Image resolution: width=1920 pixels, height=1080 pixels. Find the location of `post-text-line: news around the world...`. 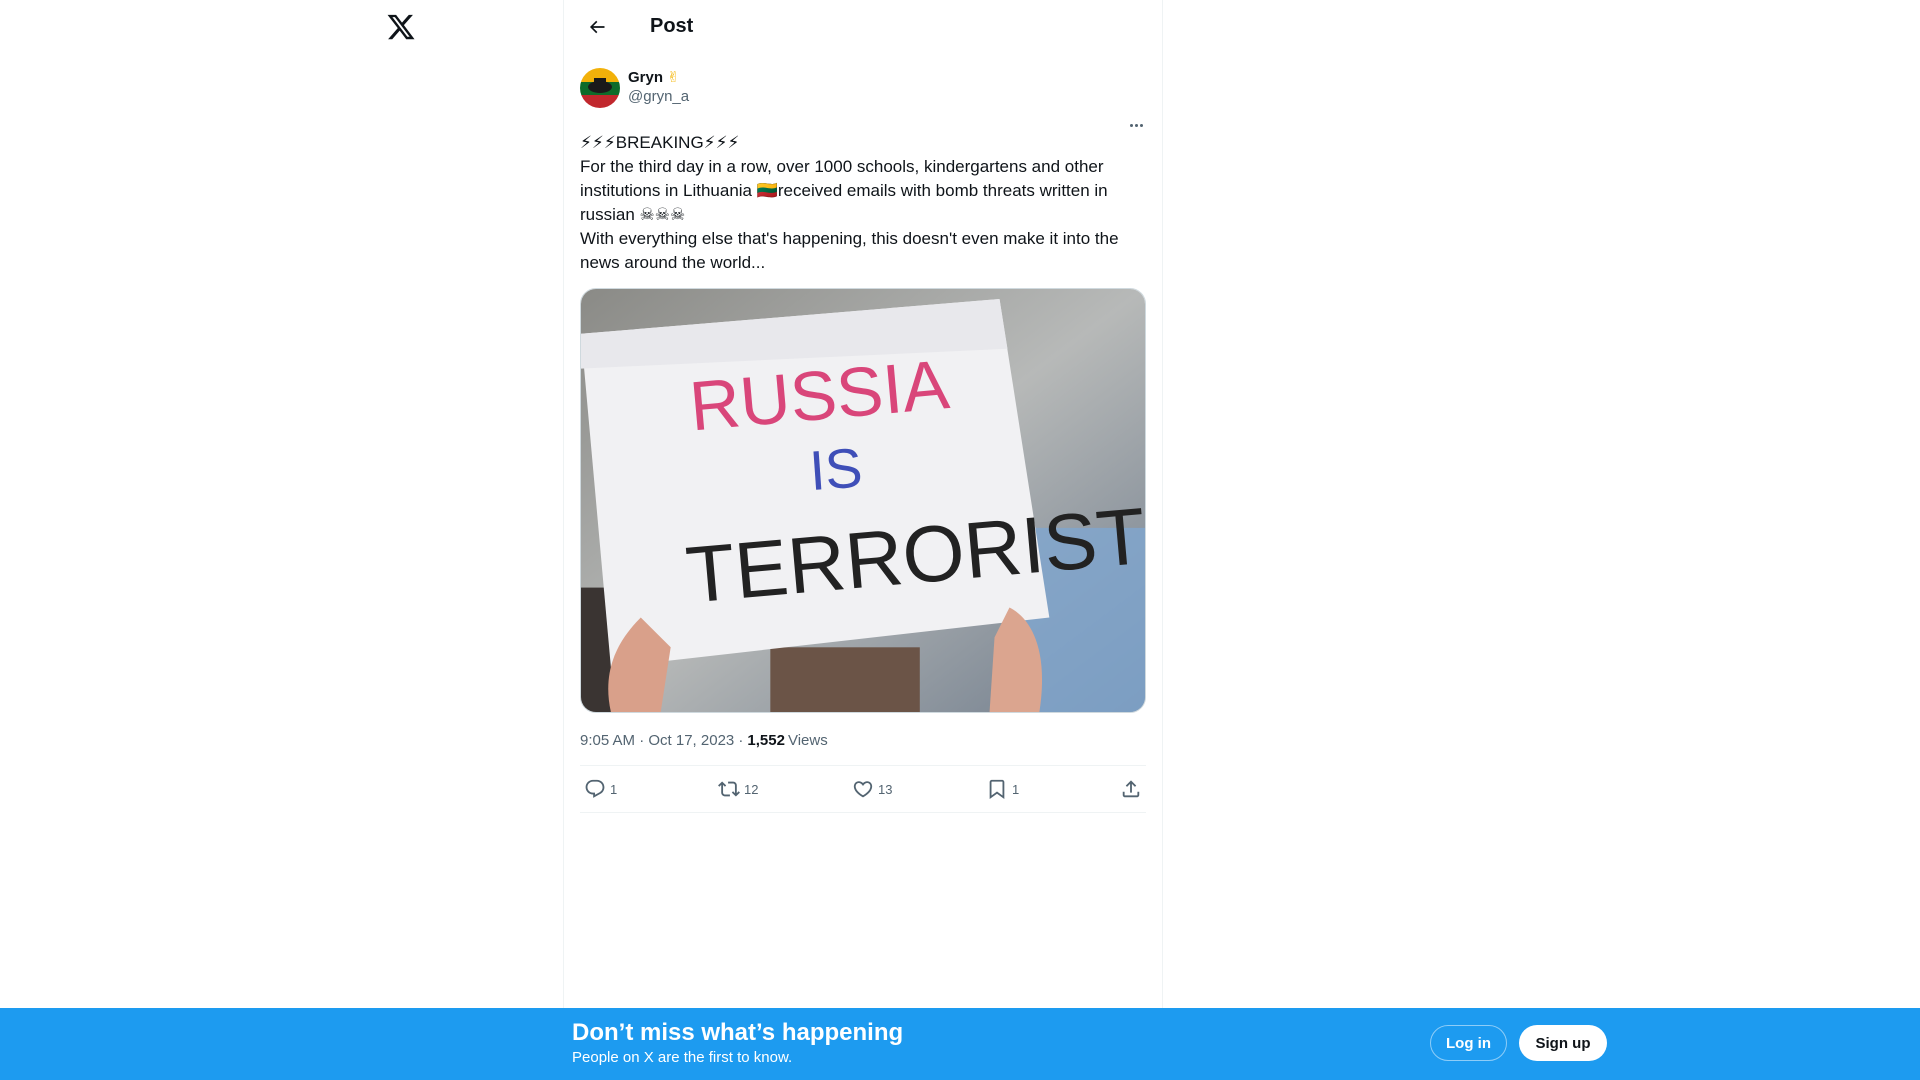

post-text-line: news around the world... is located at coordinates (673, 262).